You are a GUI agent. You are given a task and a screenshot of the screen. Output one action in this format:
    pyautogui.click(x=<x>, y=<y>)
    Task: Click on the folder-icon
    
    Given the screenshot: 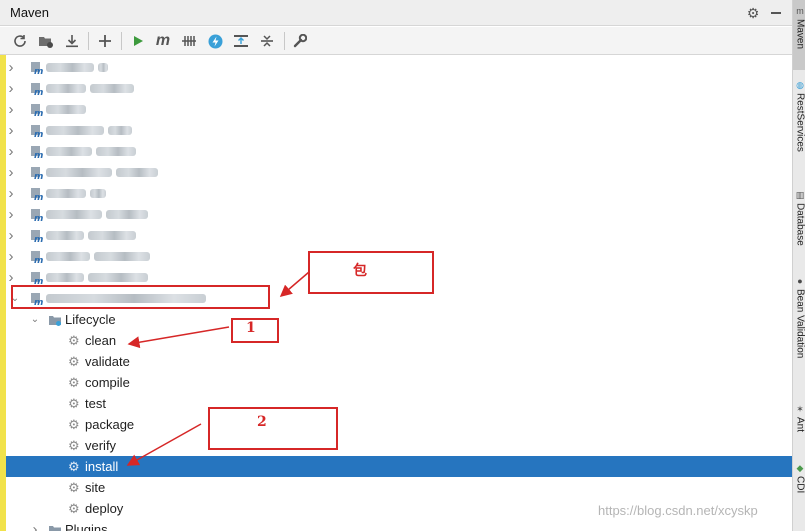 What is the action you would take?
    pyautogui.click(x=55, y=527)
    